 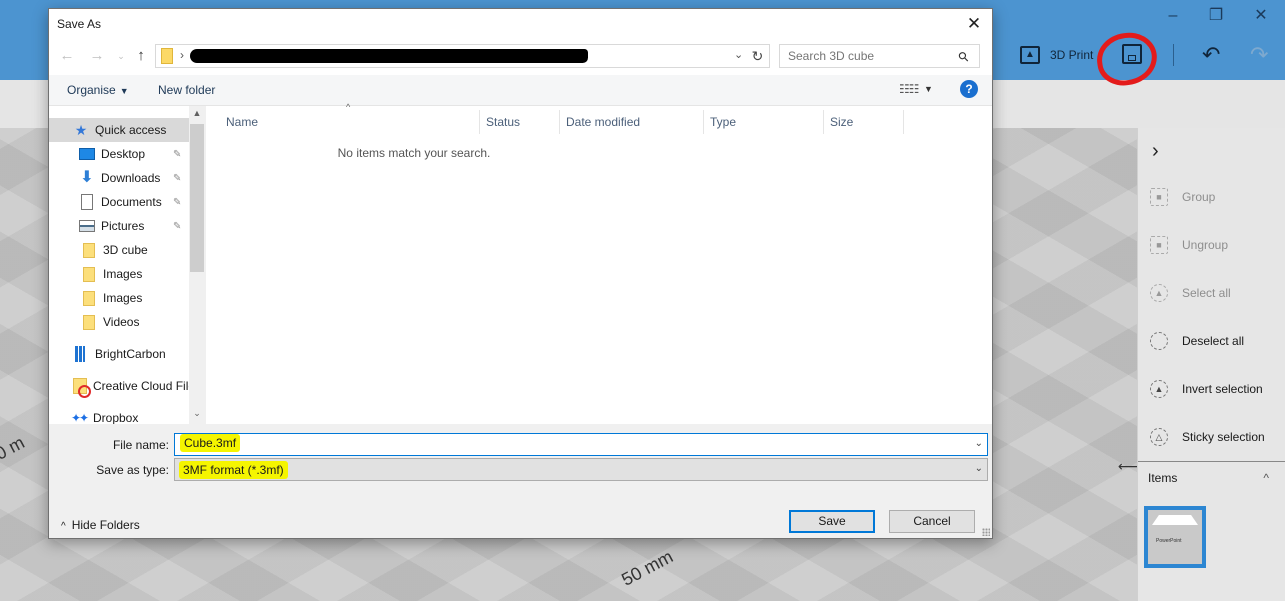 What do you see at coordinates (87, 202) in the screenshot?
I see `documents-icon` at bounding box center [87, 202].